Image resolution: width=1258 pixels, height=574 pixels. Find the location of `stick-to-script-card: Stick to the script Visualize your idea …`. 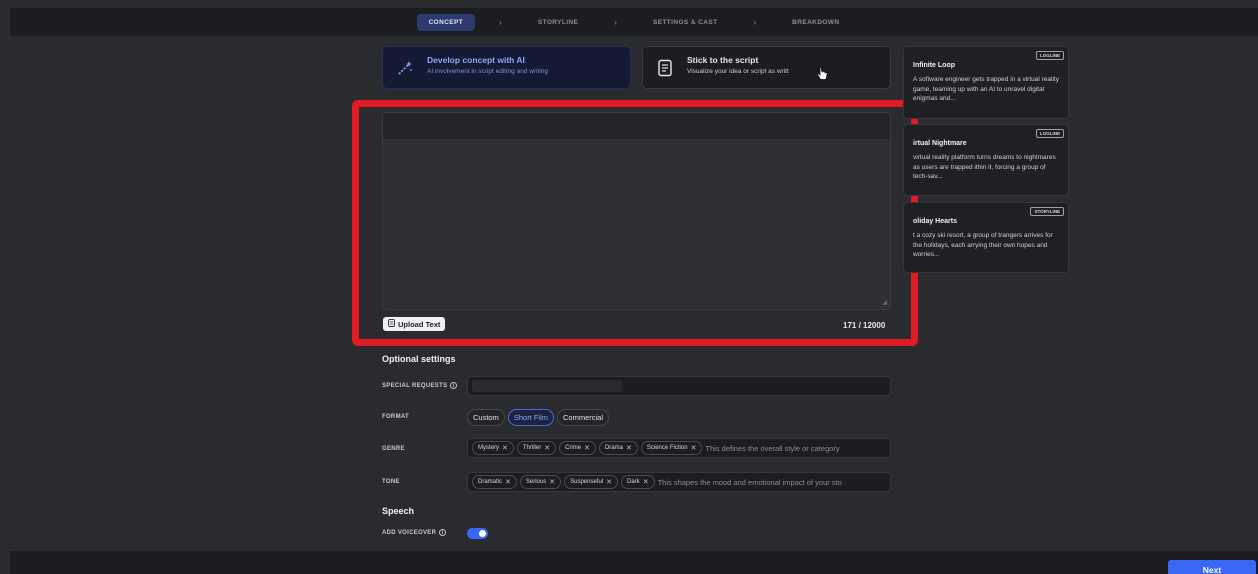

stick-to-script-card: Stick to the script Visualize your idea … is located at coordinates (766, 67).